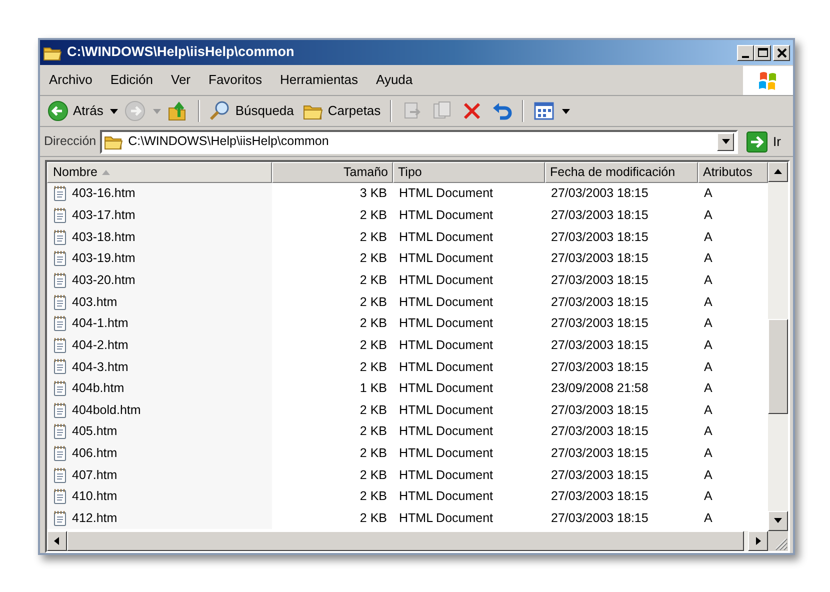  What do you see at coordinates (373, 193) in the screenshot?
I see `file-size: 3 KB` at bounding box center [373, 193].